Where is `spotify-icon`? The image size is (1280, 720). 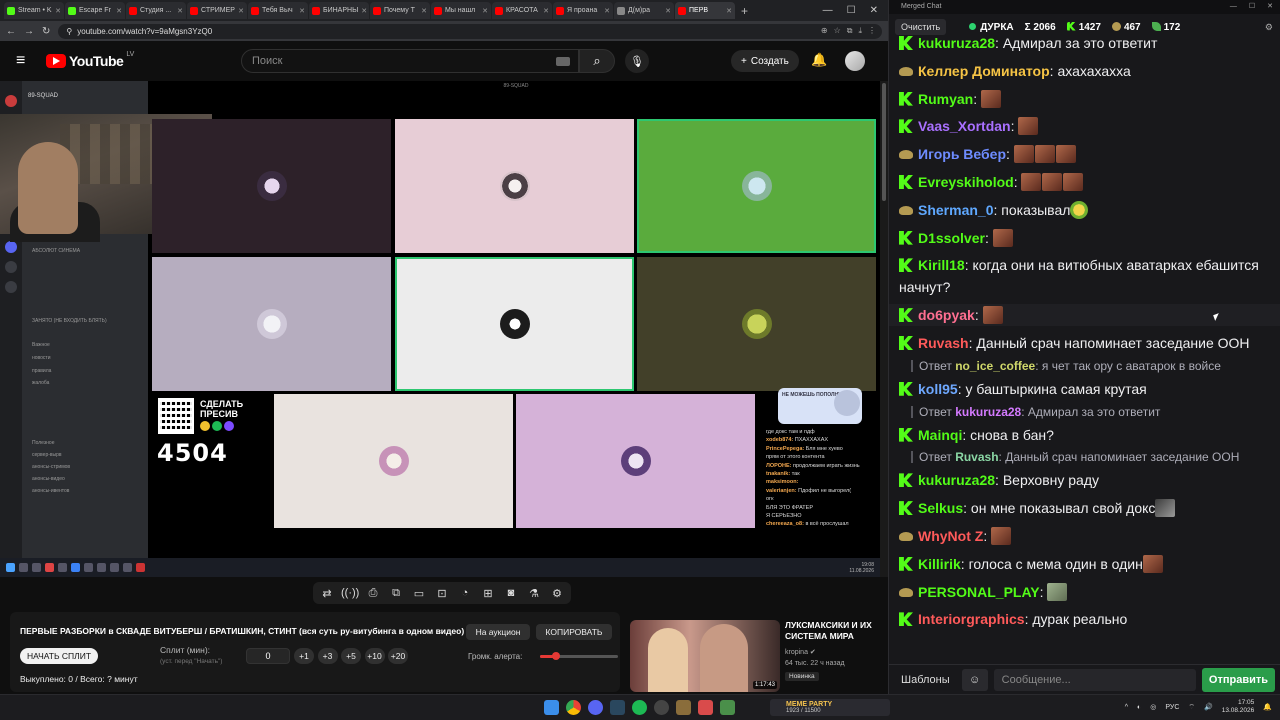 spotify-icon is located at coordinates (639, 707).